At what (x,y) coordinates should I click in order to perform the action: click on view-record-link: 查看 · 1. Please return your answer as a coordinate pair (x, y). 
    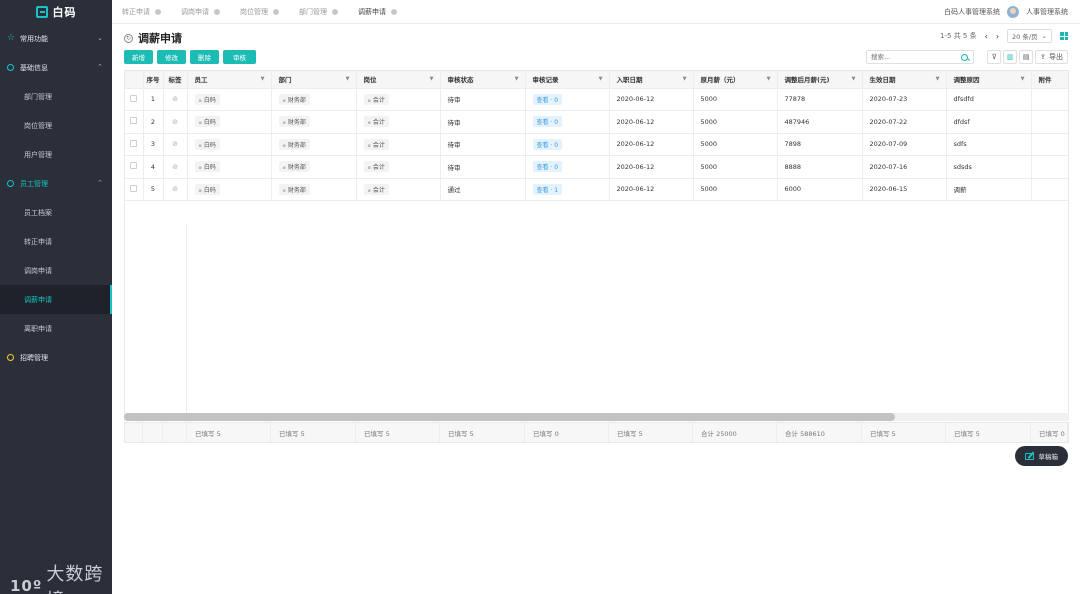
    Looking at the image, I should click on (547, 189).